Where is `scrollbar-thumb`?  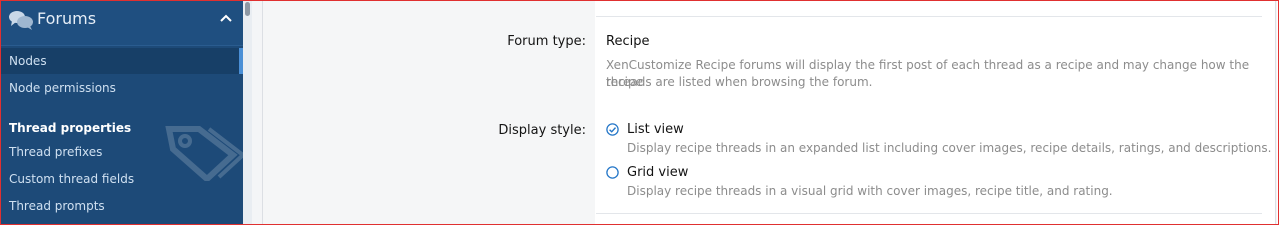 scrollbar-thumb is located at coordinates (247, 9).